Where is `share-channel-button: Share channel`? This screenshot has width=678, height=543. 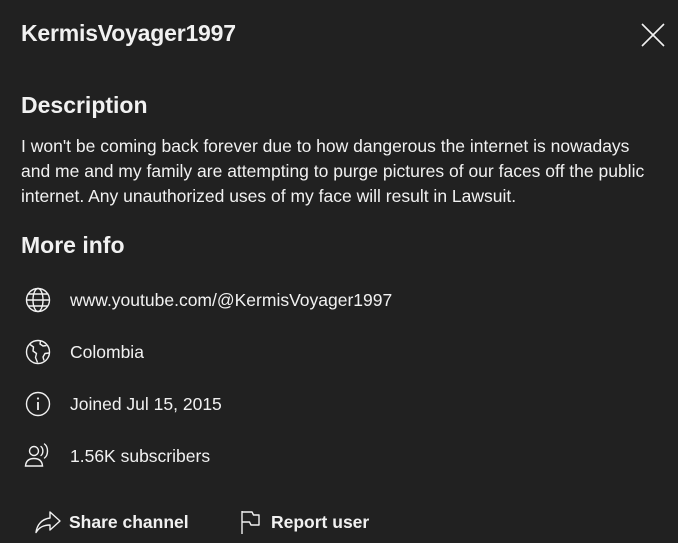
share-channel-button: Share channel is located at coordinates (111, 522).